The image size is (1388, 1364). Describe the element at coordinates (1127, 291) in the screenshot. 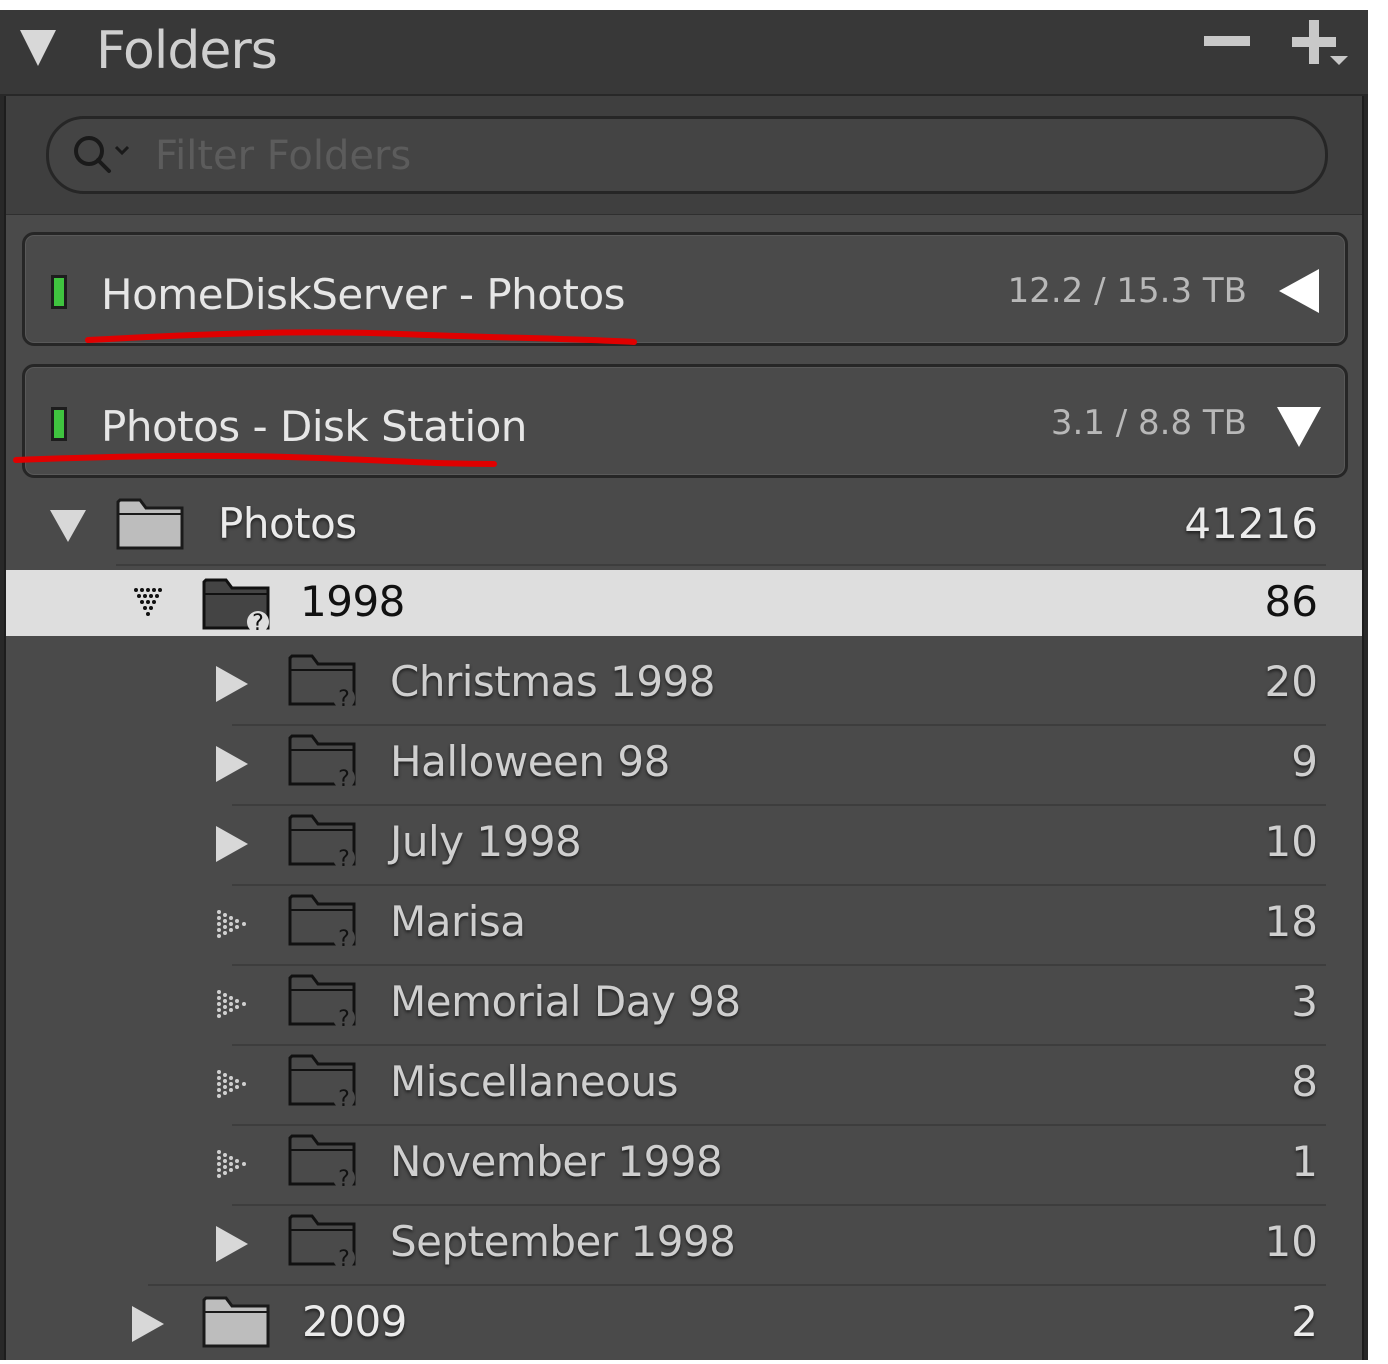

I see `volume-size: 12.2 / 15.3 TB` at that location.